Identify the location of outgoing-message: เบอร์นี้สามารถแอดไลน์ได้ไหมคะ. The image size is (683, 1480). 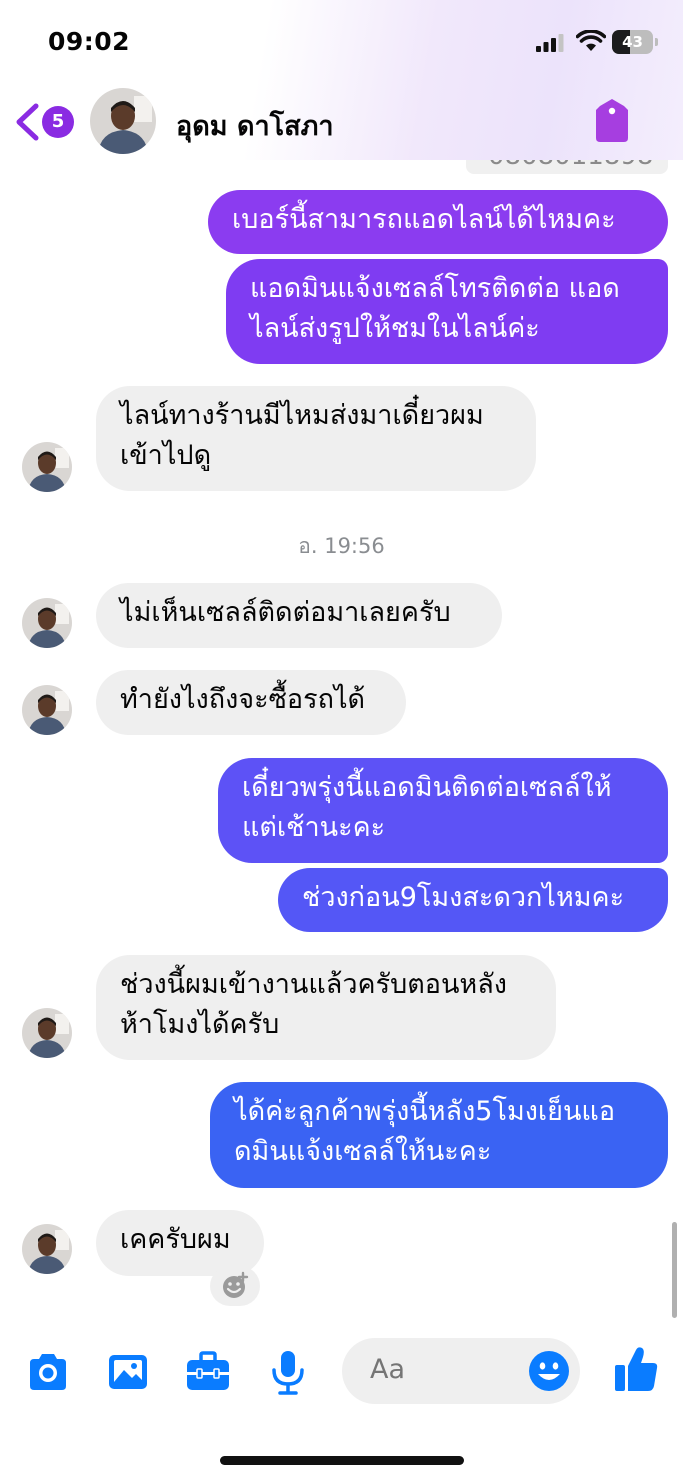
(438, 222).